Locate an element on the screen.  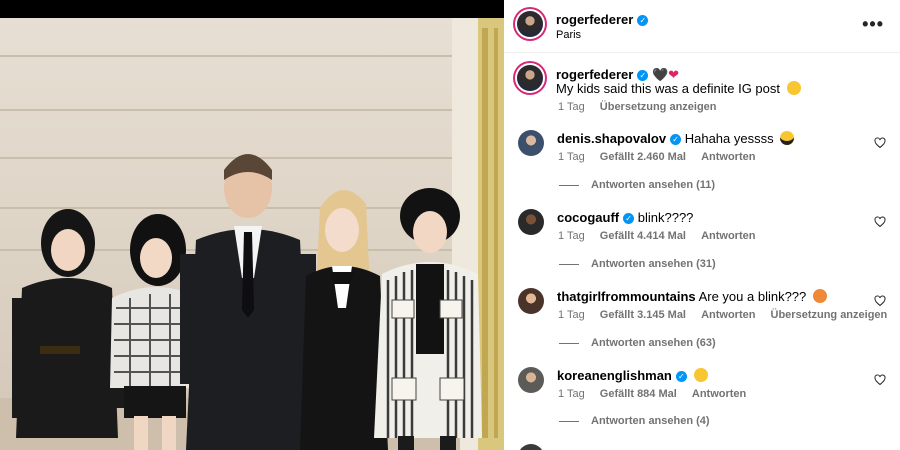
caption-time: 1 Tag is located at coordinates (571, 107).